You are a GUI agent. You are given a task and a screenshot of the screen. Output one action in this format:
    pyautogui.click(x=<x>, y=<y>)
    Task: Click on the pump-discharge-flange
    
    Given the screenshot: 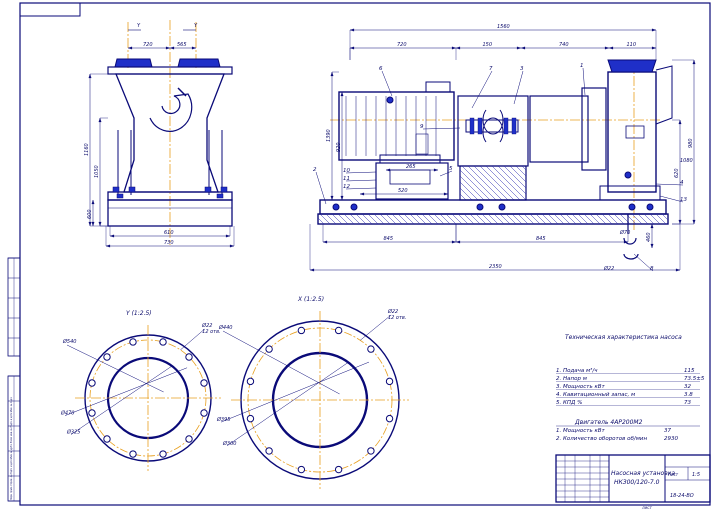 What is the action you would take?
    pyautogui.click(x=632, y=66)
    